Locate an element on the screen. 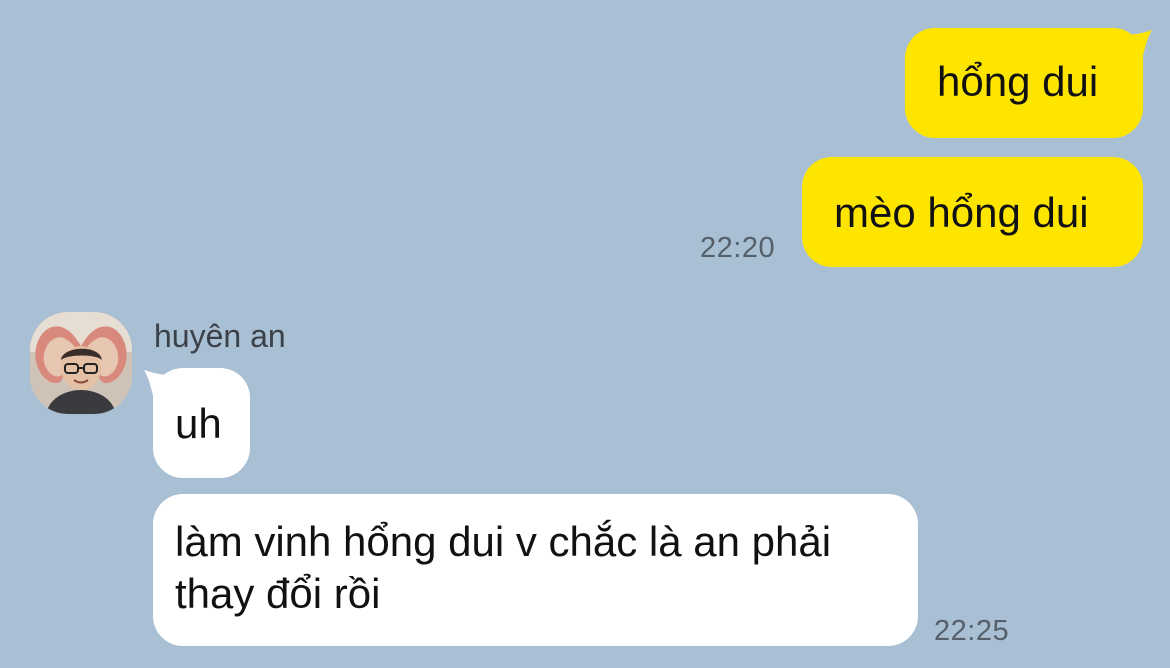 Image resolution: width=1170 pixels, height=668 pixels. message-text: hổng dui is located at coordinates (1018, 81).